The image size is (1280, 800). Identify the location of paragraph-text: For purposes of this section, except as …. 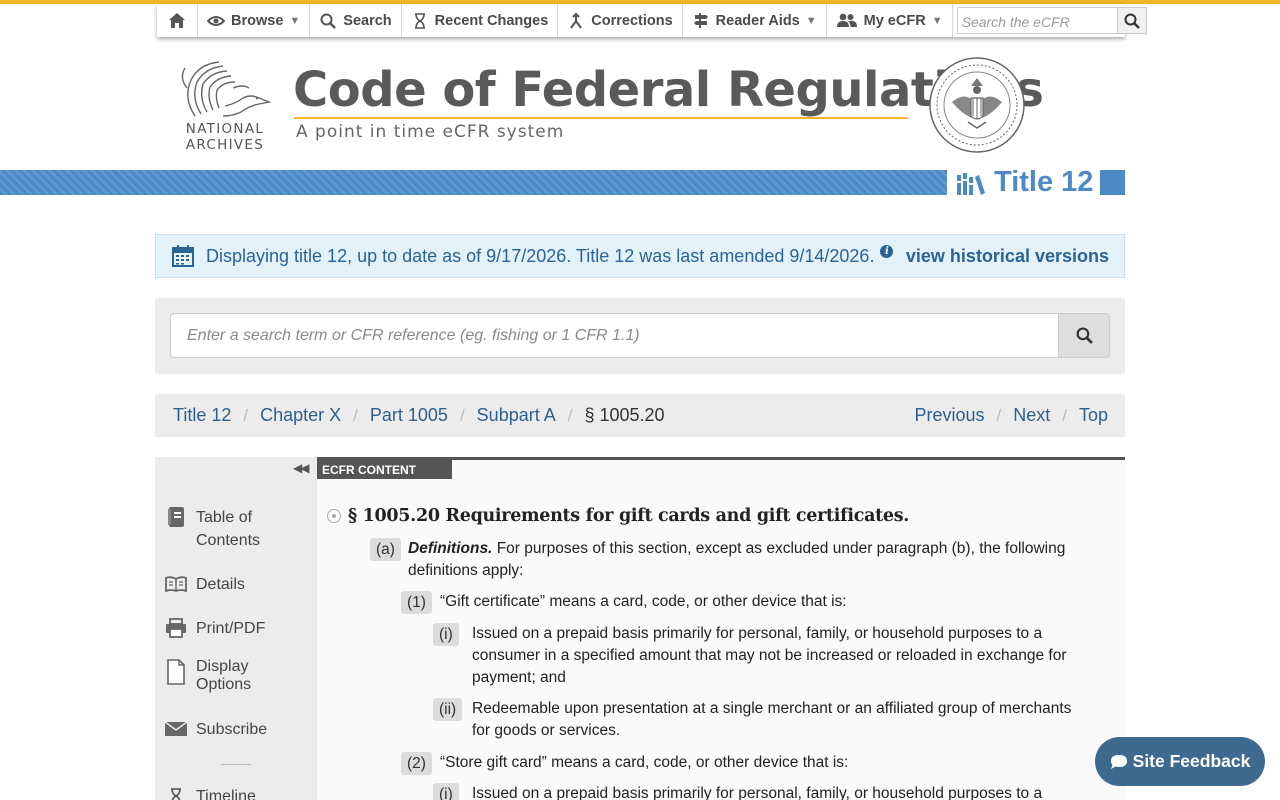
(737, 559).